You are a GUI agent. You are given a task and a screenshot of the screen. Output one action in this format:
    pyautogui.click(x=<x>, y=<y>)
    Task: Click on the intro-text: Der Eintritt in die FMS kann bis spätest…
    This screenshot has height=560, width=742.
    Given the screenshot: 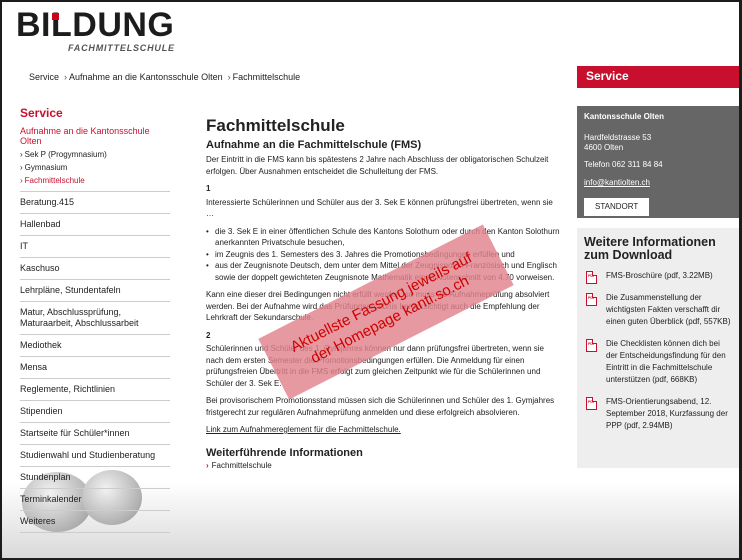 What is the action you would take?
    pyautogui.click(x=377, y=165)
    